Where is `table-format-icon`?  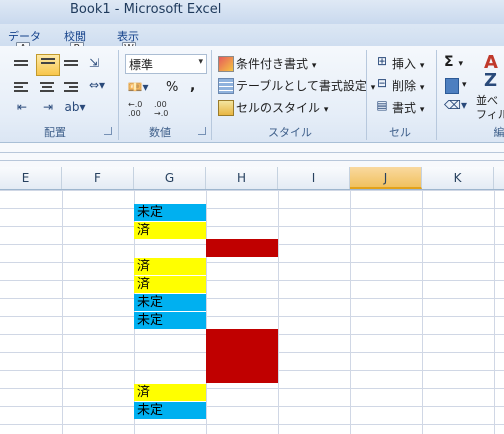
table-format-icon is located at coordinates (226, 86).